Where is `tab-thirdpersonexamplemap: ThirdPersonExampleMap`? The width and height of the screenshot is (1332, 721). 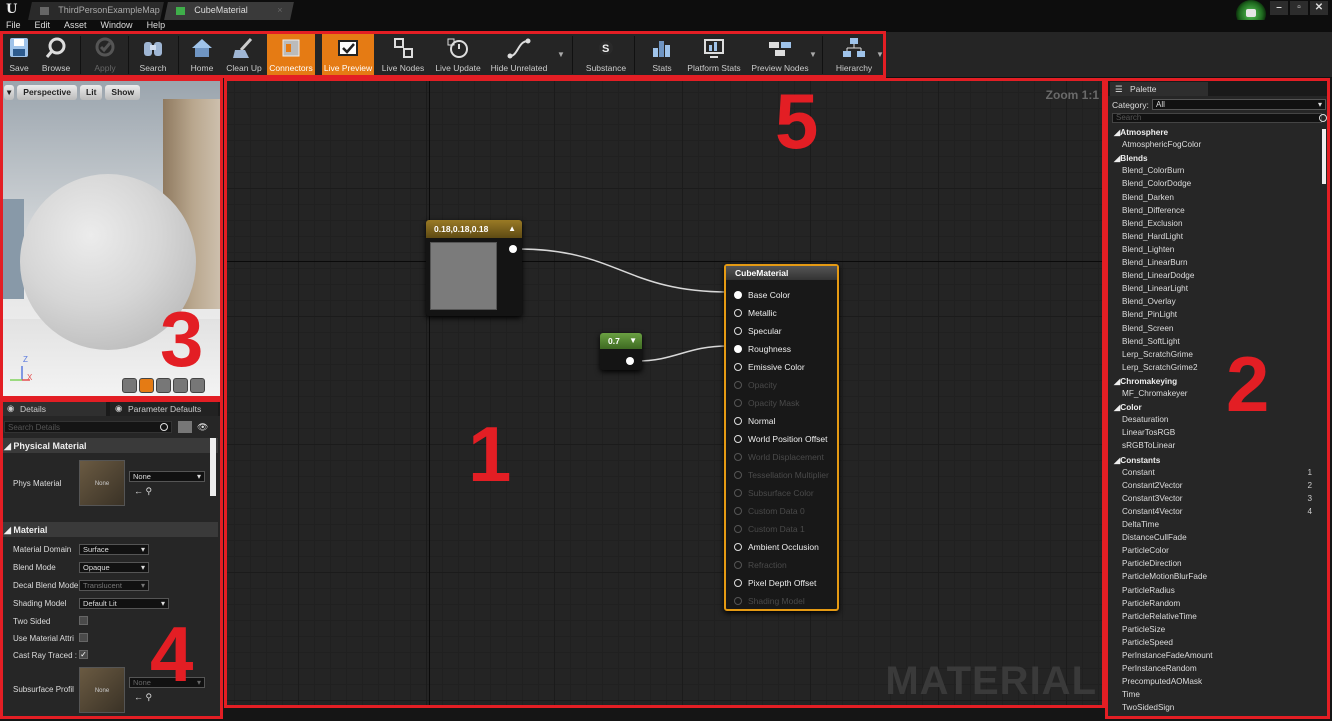 tab-thirdpersonexamplemap: ThirdPersonExampleMap is located at coordinates (96, 11).